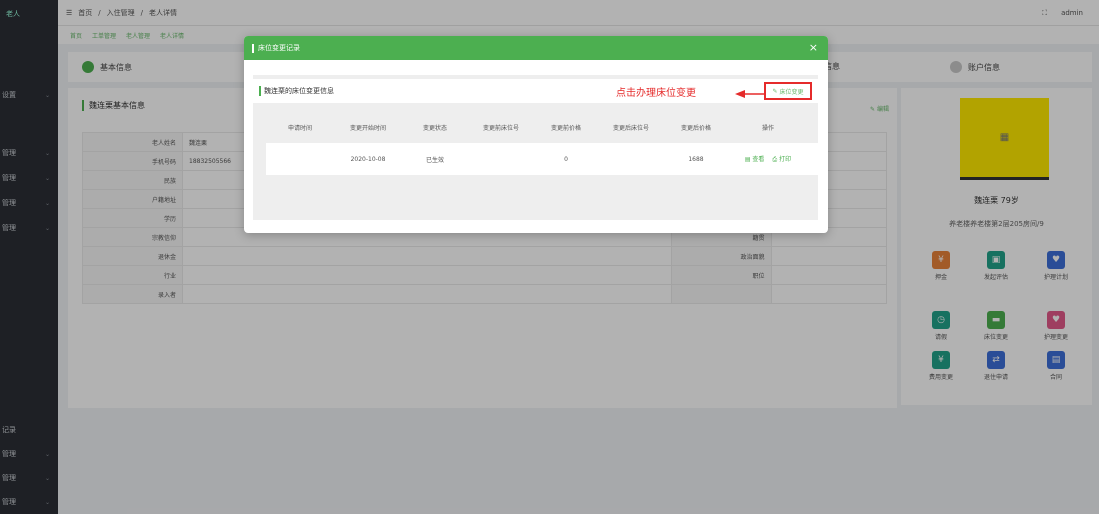 The image size is (1099, 514). Describe the element at coordinates (434, 160) in the screenshot. I see `cell-status: 已生效` at that location.